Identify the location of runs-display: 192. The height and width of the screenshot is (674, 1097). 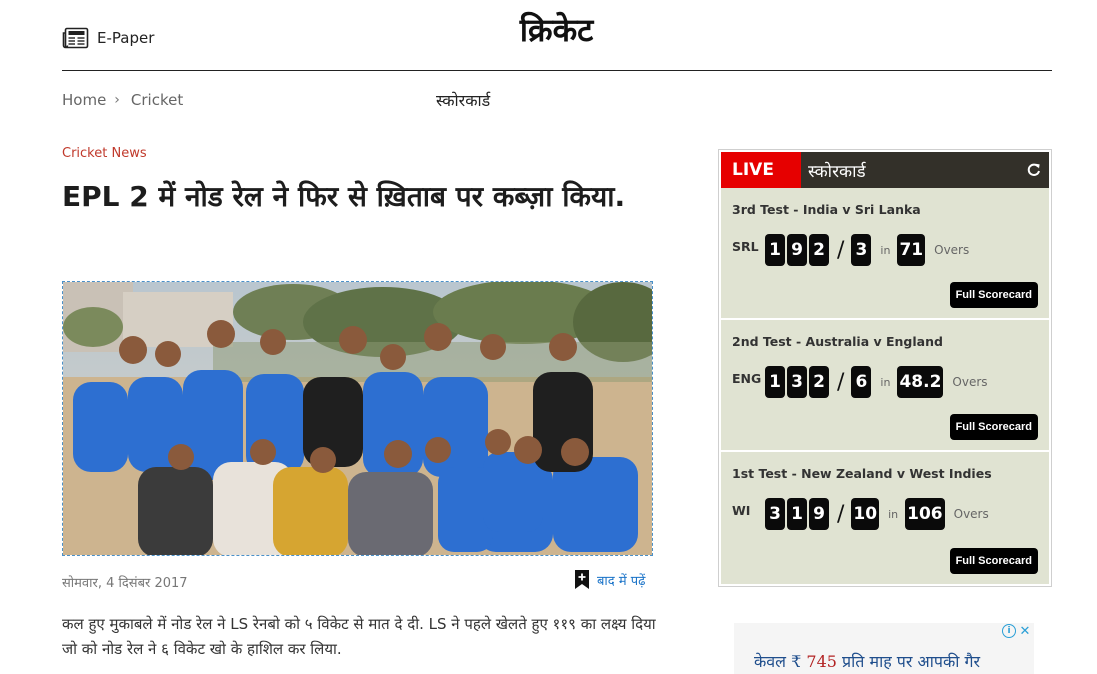
(798, 250).